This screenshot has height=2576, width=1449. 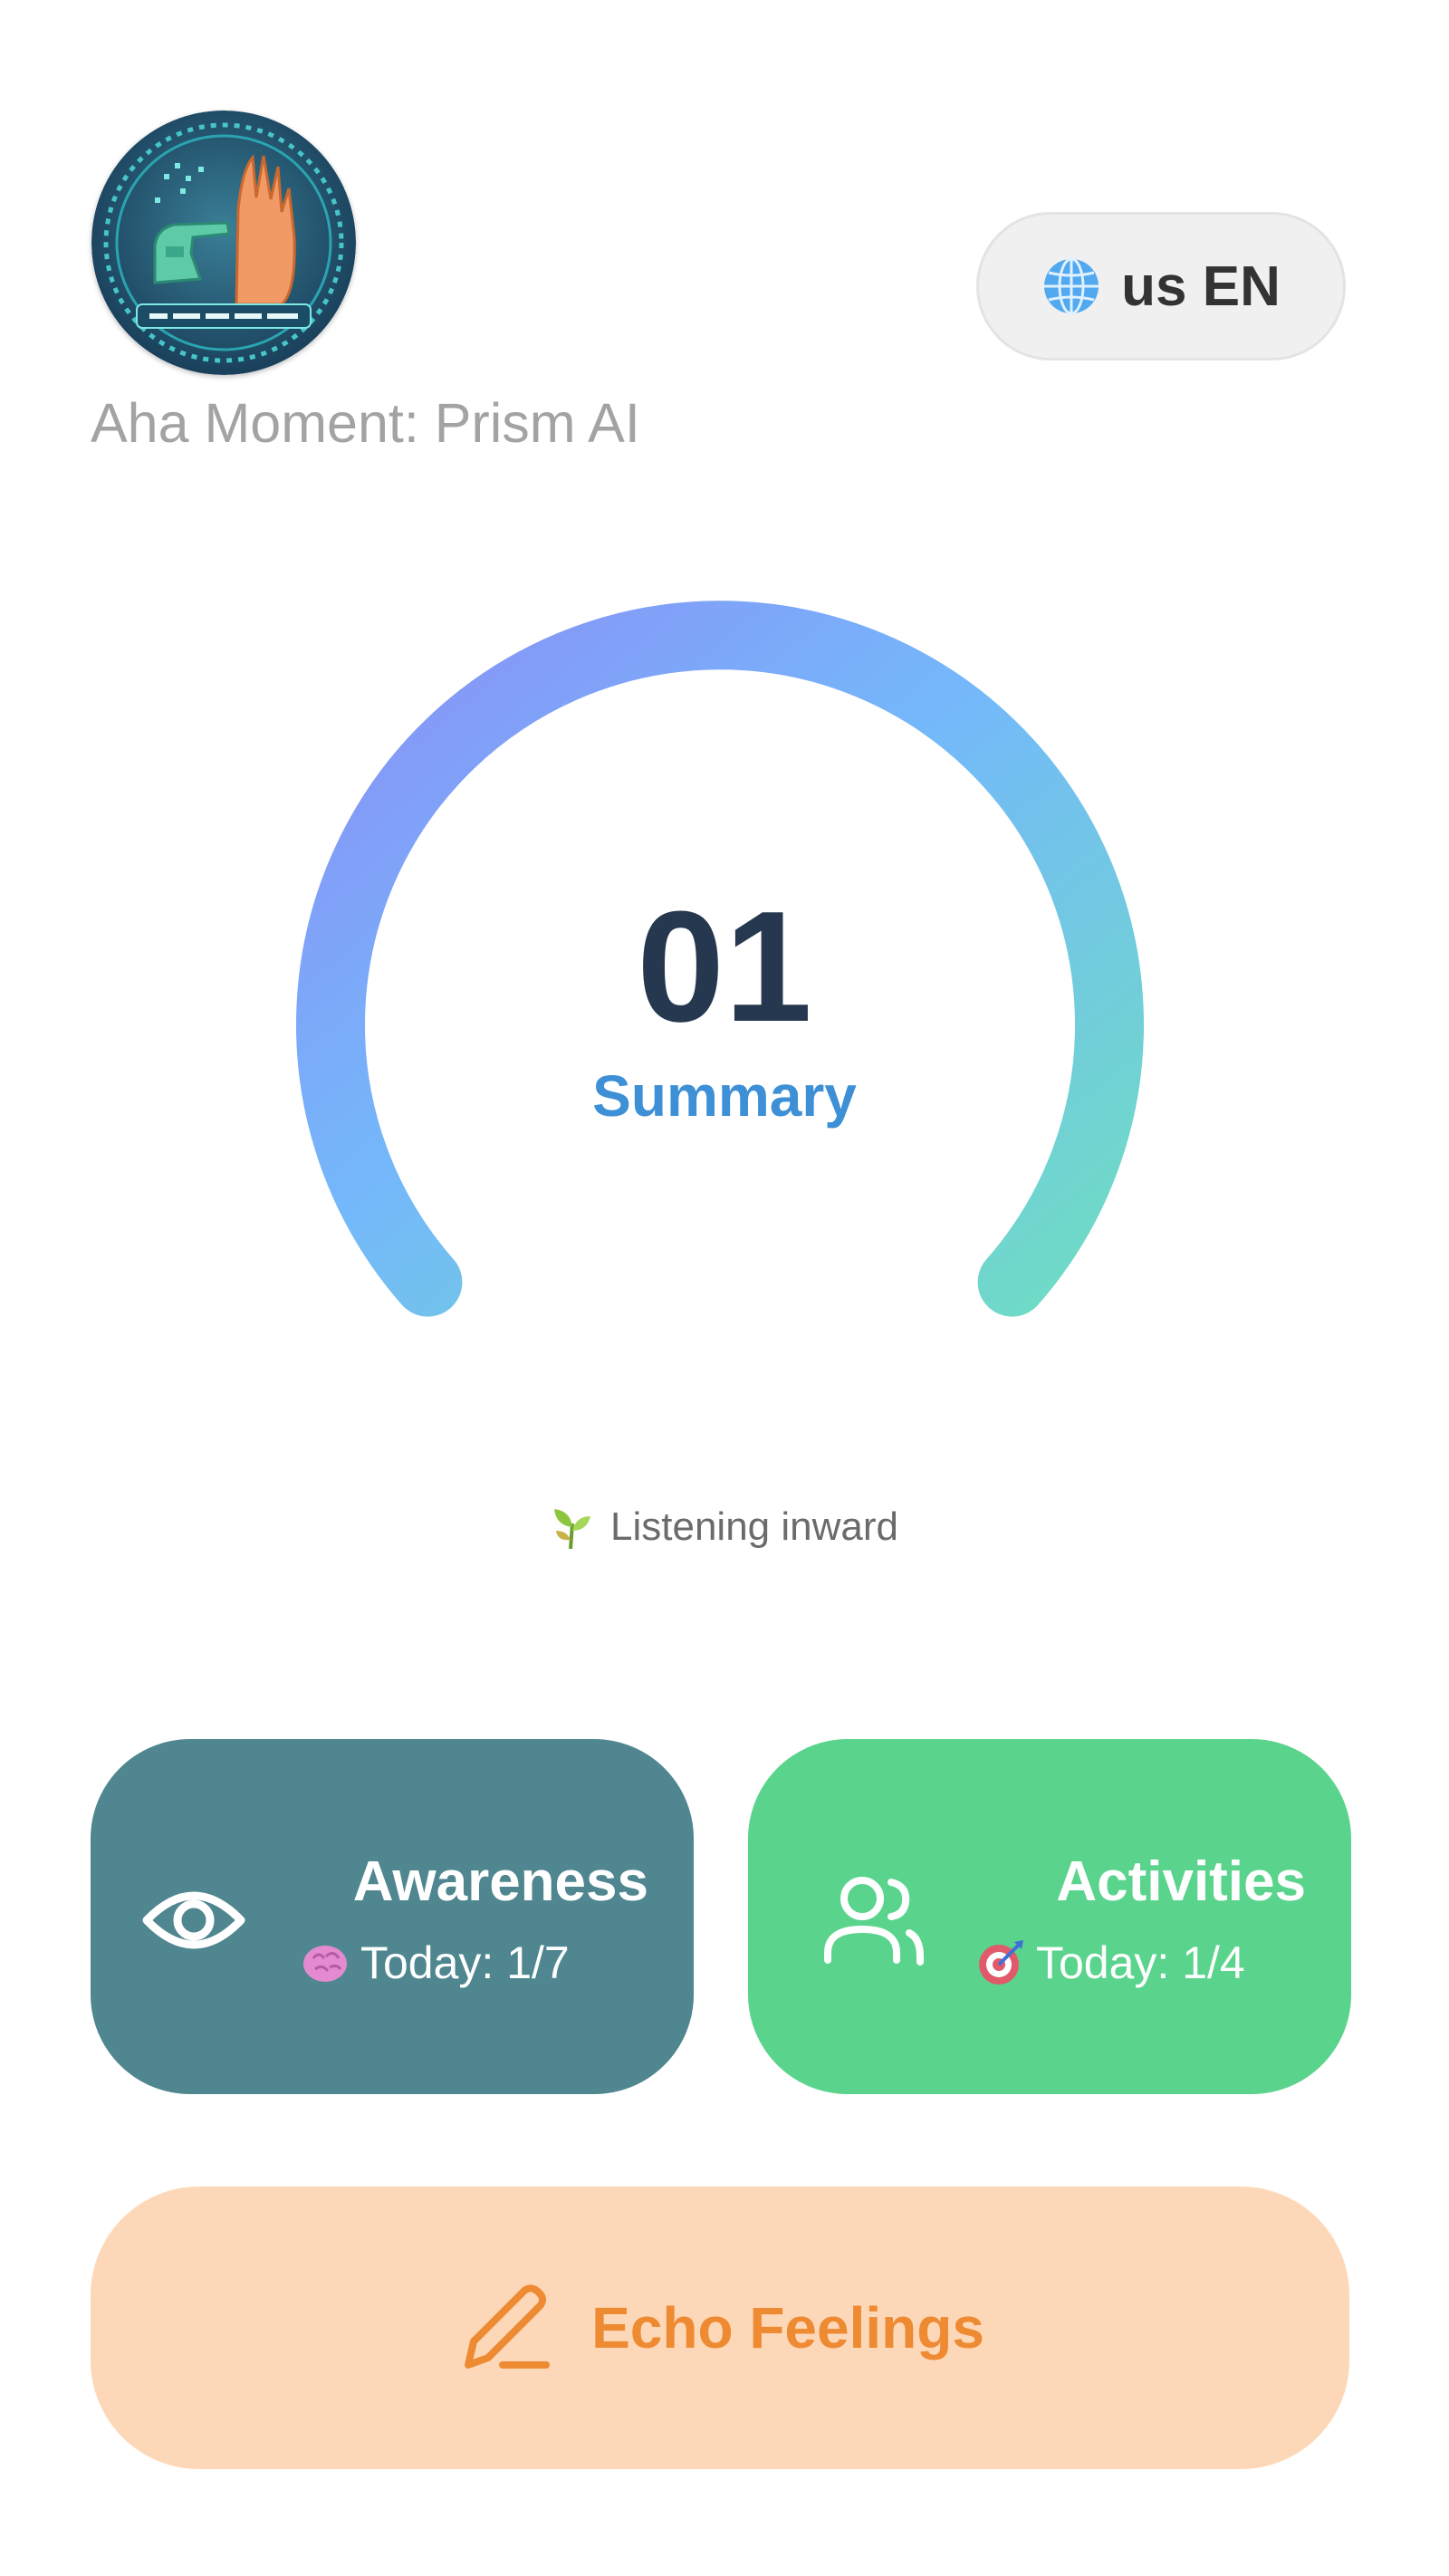 What do you see at coordinates (365, 423) in the screenshot?
I see `app-title: Aha Moment: Prism AI` at bounding box center [365, 423].